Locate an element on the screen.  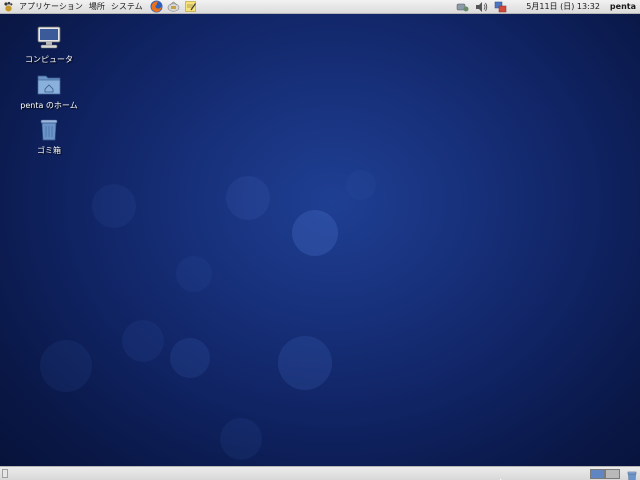
bottom-panel is located at coordinates (320, 473).